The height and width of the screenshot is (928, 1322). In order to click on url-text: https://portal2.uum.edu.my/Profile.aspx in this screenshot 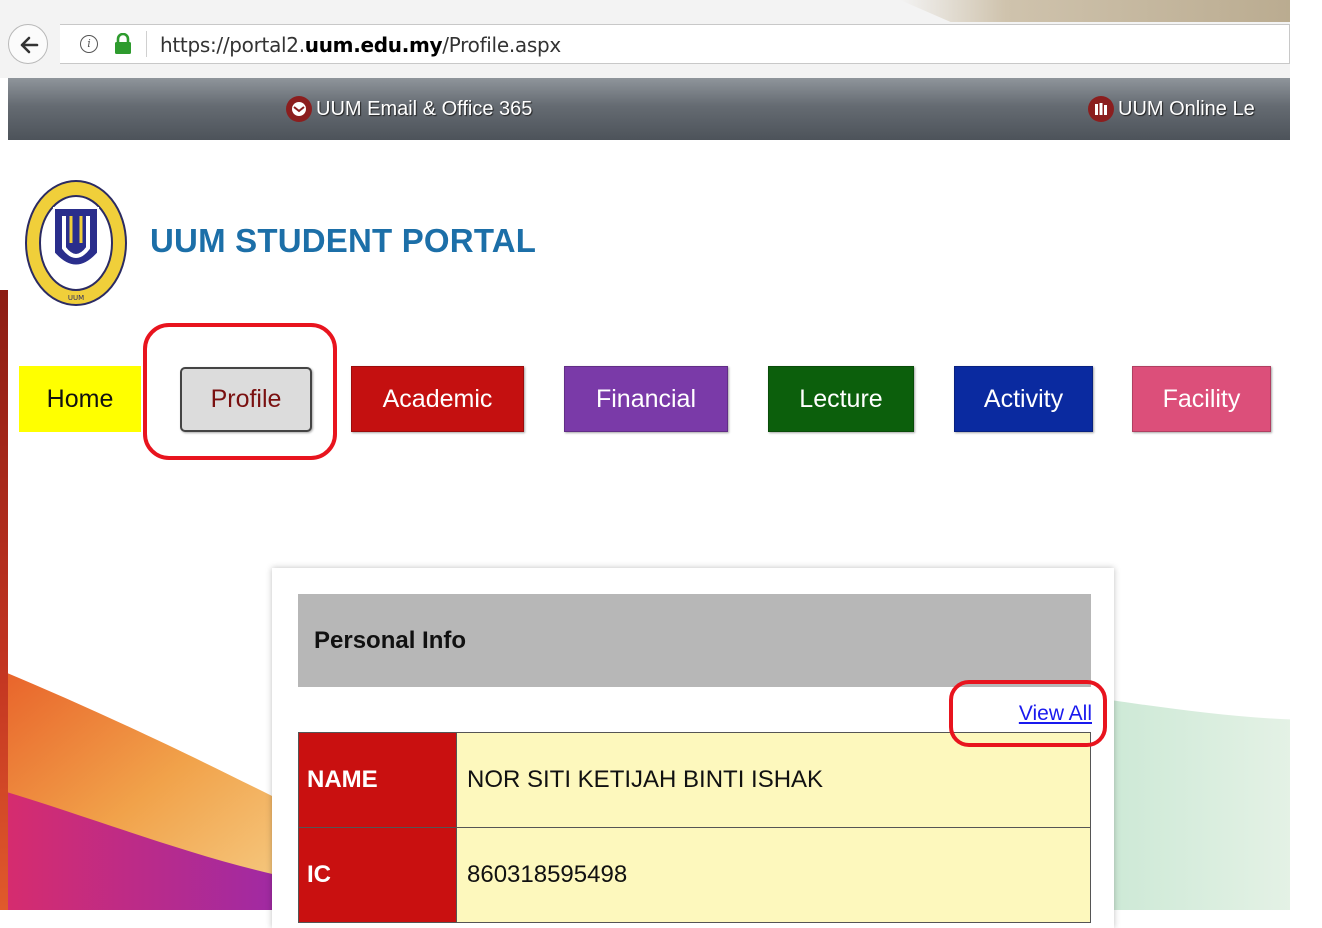, I will do `click(360, 45)`.